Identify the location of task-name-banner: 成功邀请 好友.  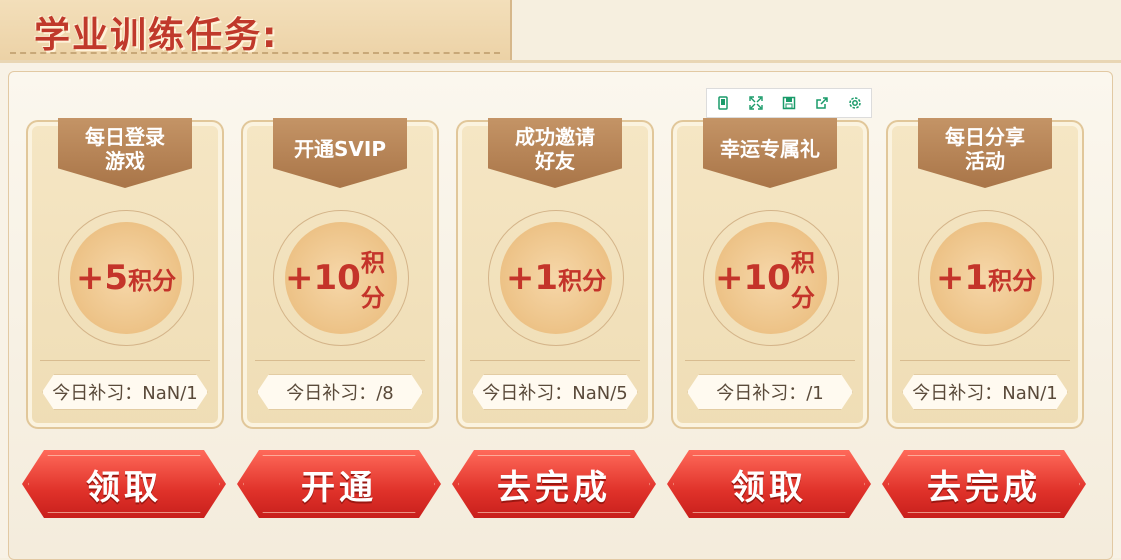
(555, 153).